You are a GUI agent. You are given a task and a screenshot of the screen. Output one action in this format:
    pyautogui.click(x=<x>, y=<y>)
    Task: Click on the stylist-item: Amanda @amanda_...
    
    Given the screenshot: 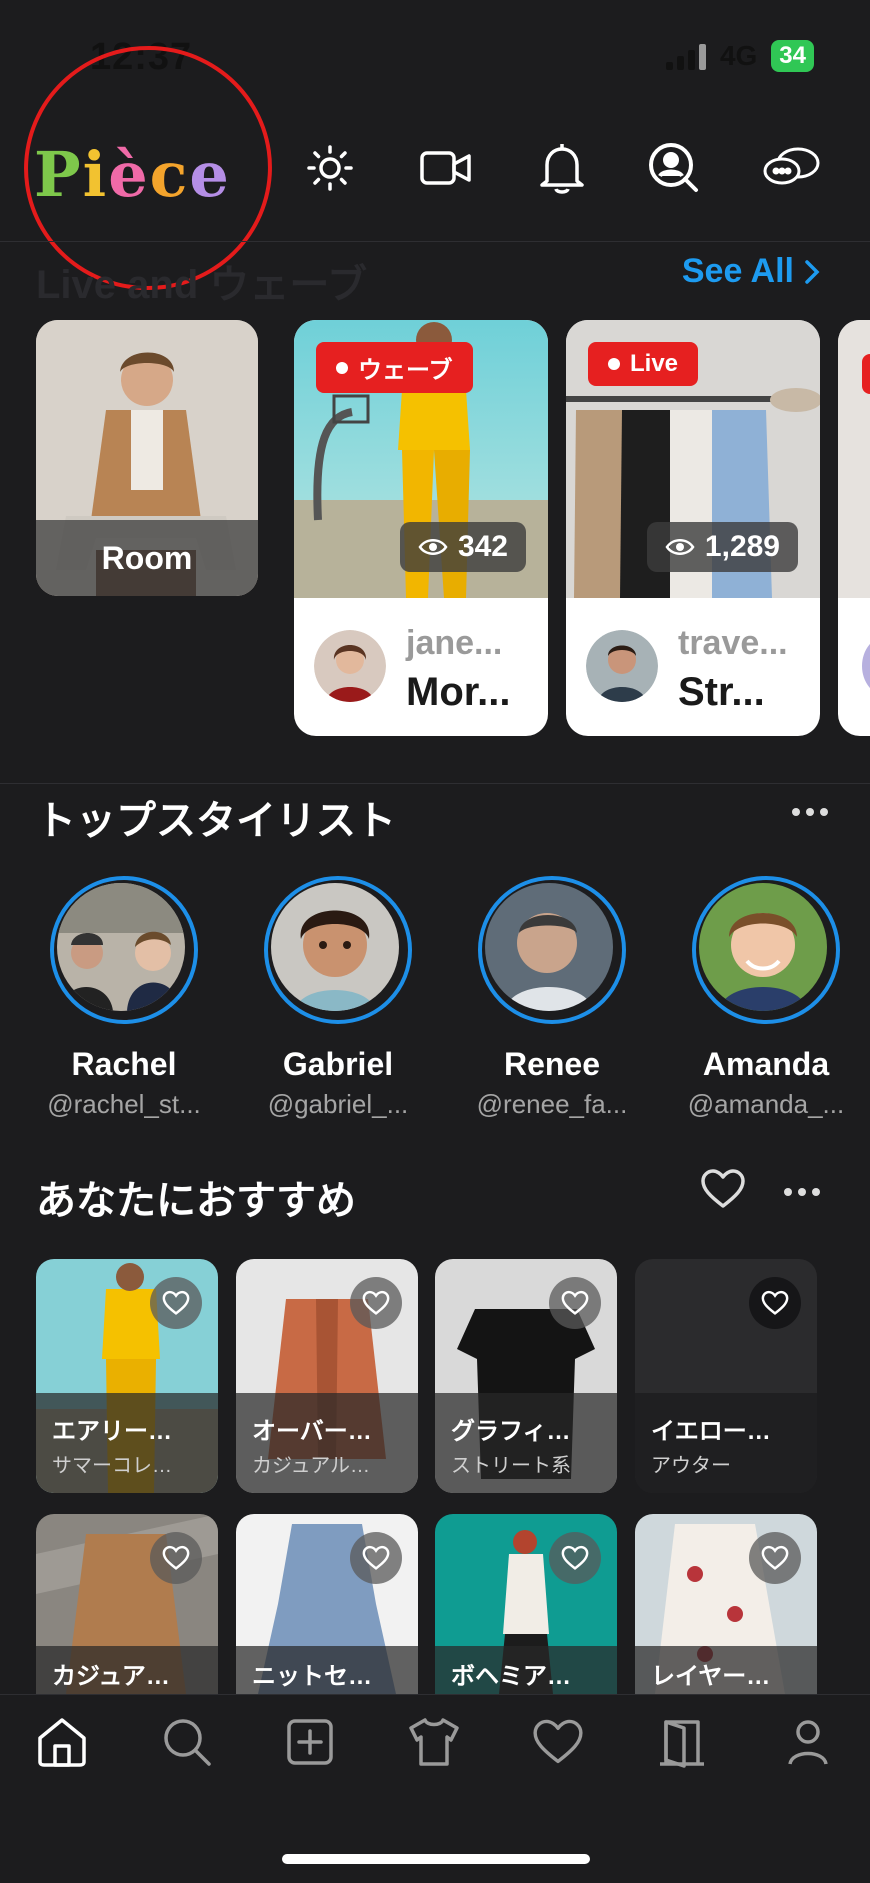 What is the action you would take?
    pyautogui.click(x=766, y=998)
    